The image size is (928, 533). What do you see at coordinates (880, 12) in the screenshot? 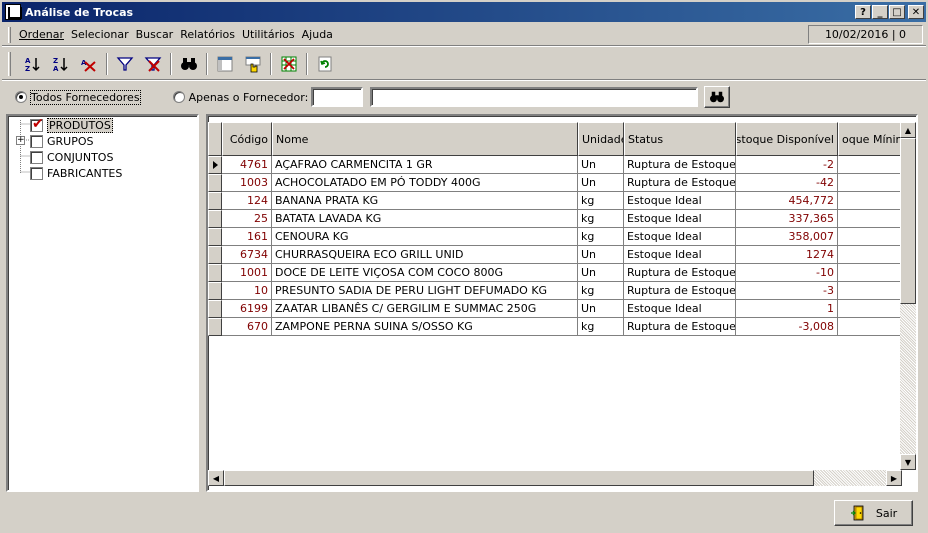
I see `minimize-button: _` at bounding box center [880, 12].